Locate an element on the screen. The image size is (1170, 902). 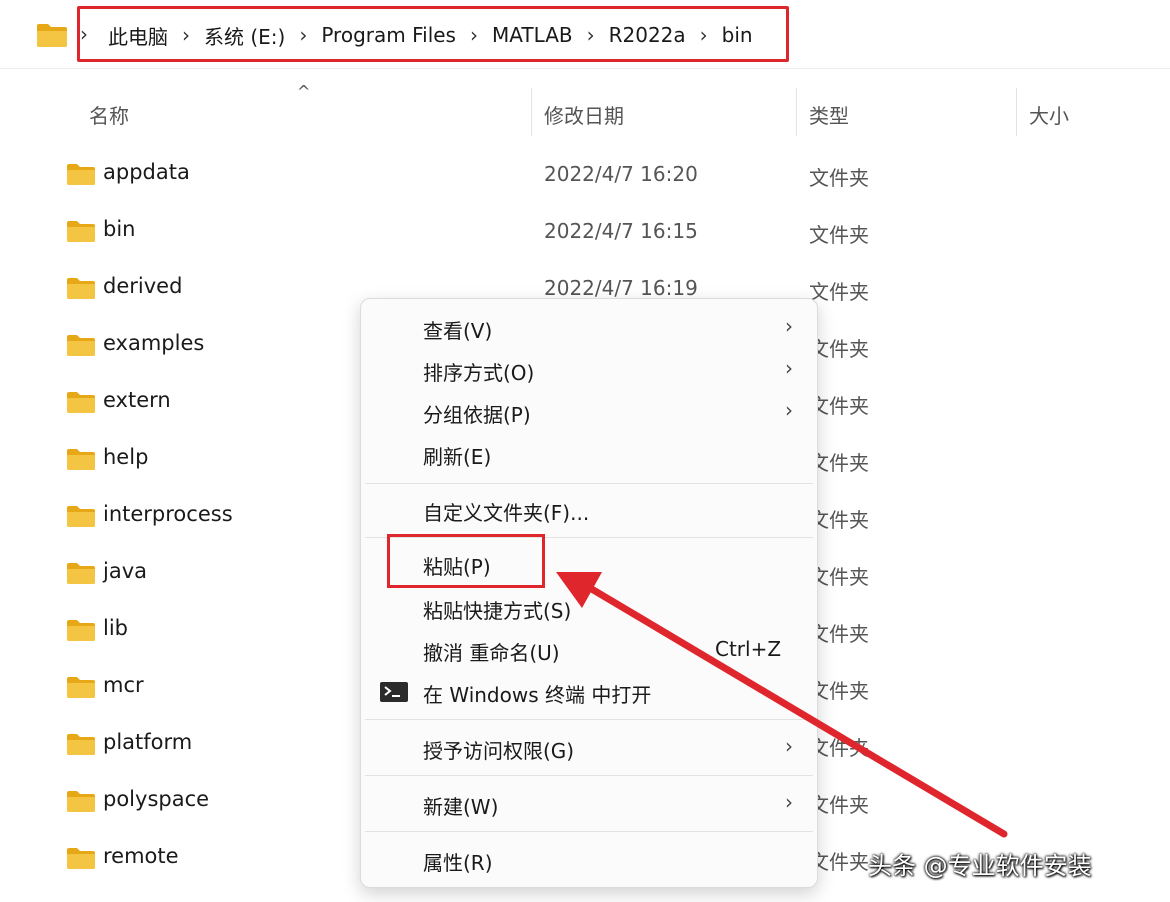
file-name: polyspace is located at coordinates (156, 799).